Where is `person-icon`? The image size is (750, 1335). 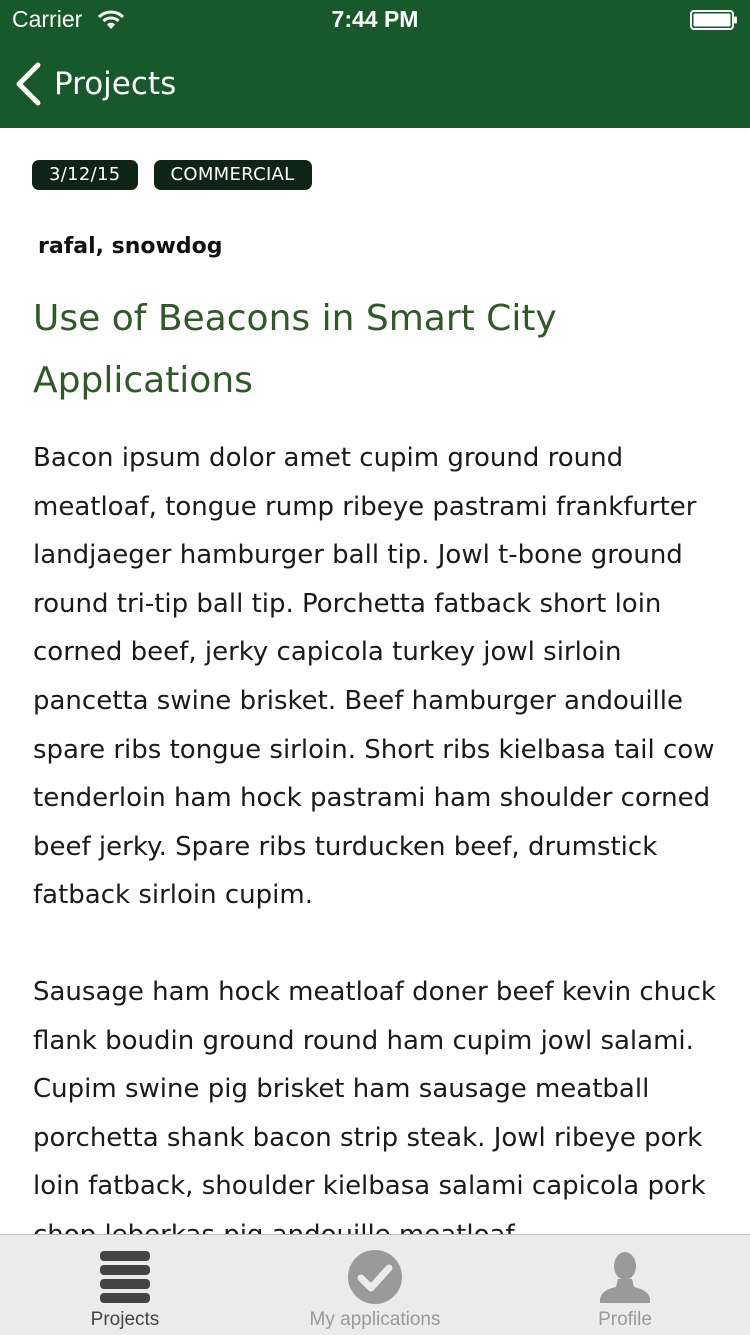
person-icon is located at coordinates (625, 1277).